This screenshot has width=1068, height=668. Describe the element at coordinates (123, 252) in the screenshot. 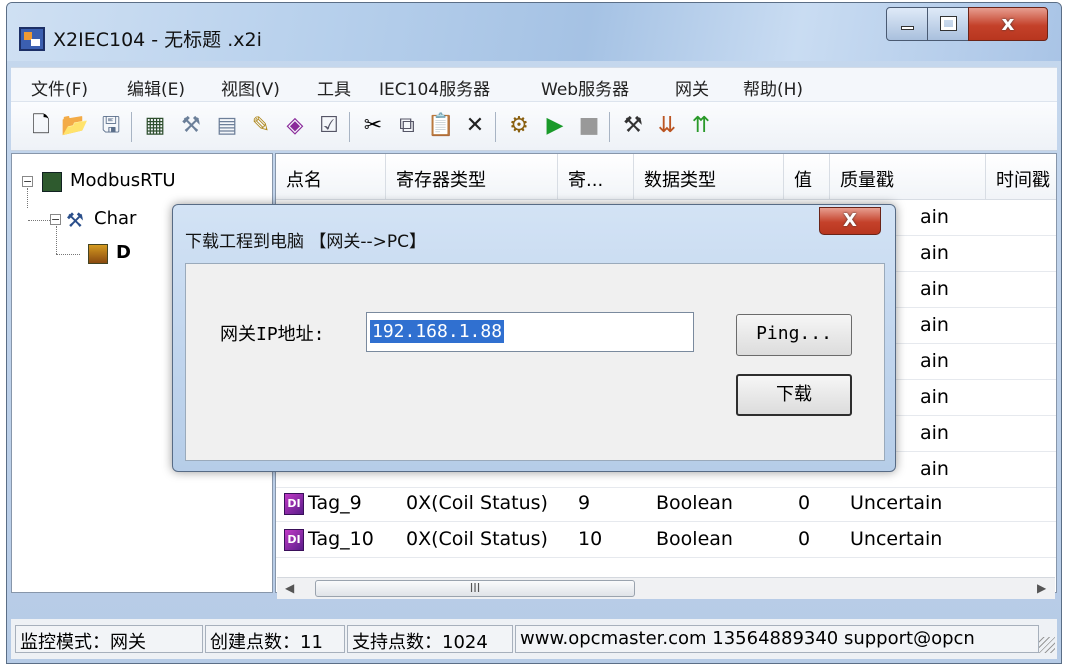

I see `tree-item-device: D` at that location.